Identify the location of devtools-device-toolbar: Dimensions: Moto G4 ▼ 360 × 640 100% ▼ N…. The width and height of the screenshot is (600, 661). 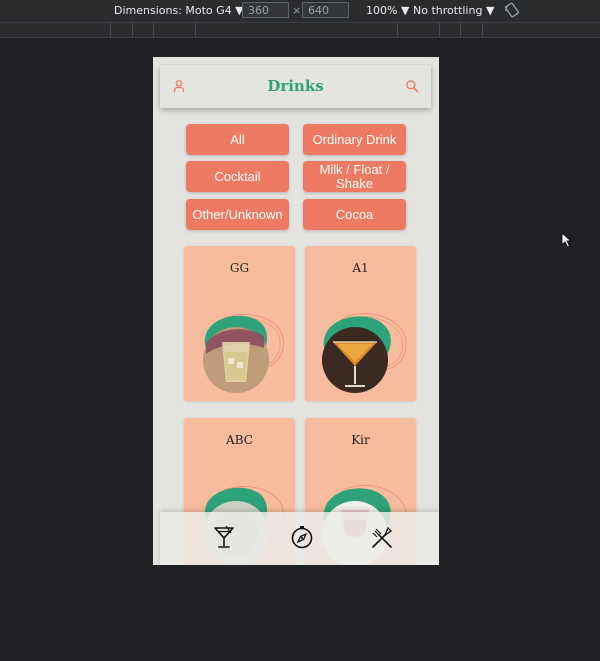
(300, 11).